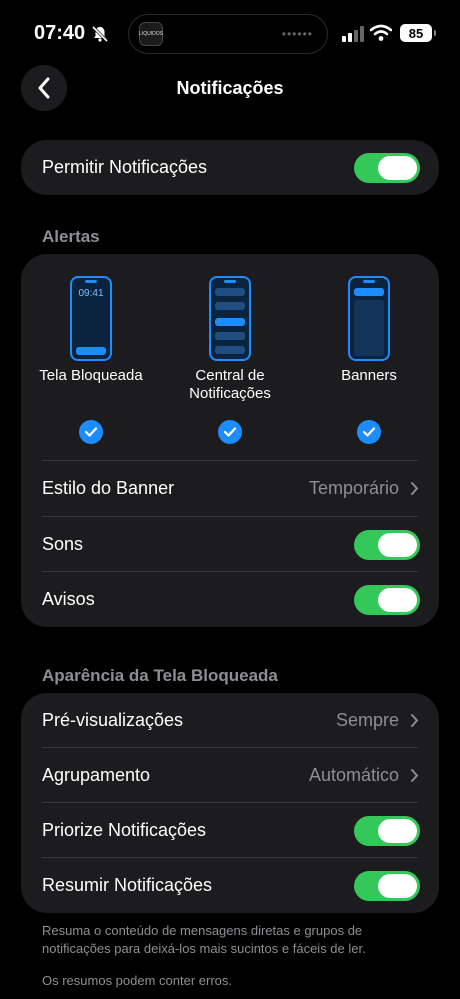  Describe the element at coordinates (230, 544) in the screenshot. I see `sounds-row: Sons` at that location.